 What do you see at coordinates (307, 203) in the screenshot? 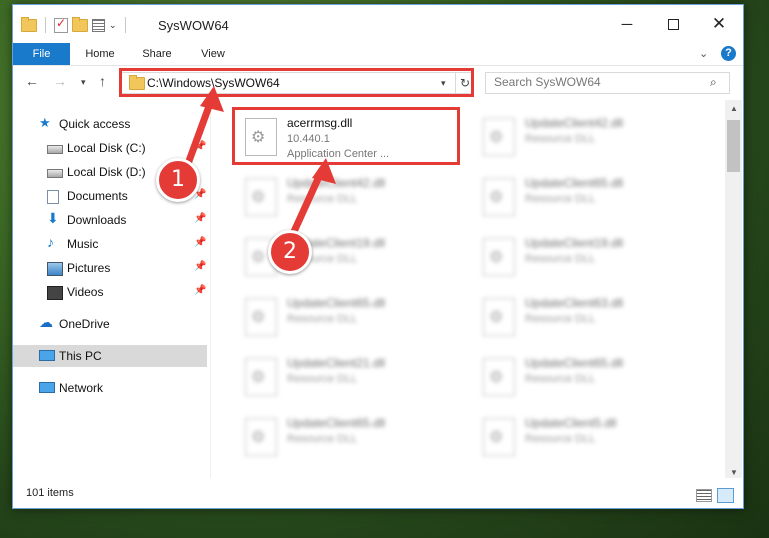
I see `arrow-to-file` at bounding box center [307, 203].